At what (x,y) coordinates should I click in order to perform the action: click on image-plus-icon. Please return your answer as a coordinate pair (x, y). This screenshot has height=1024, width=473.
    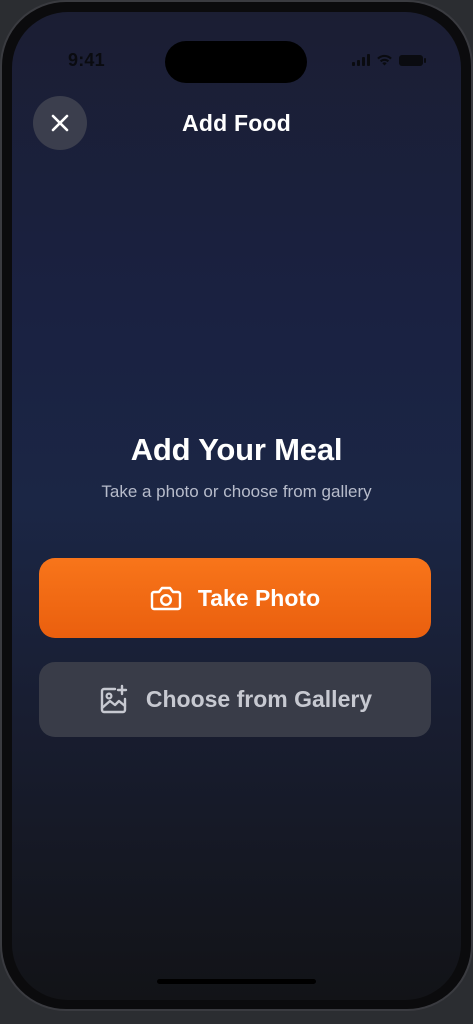
    Looking at the image, I should click on (114, 700).